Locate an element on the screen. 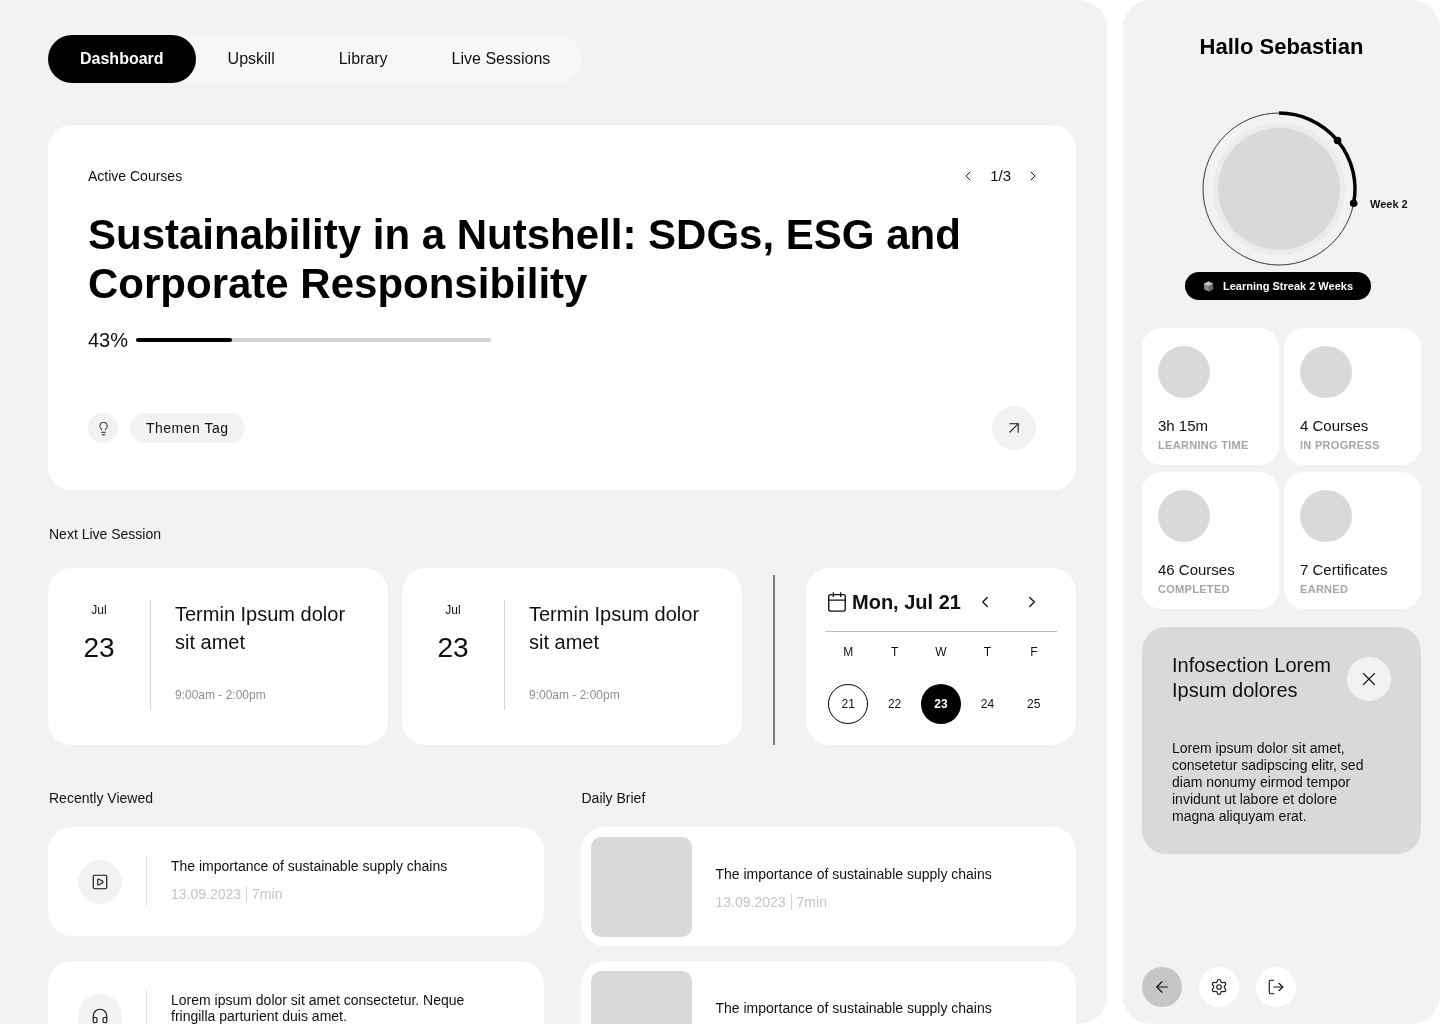 Image resolution: width=1440 pixels, height=1024 pixels. stat-label: IN PROGRESS is located at coordinates (1340, 445).